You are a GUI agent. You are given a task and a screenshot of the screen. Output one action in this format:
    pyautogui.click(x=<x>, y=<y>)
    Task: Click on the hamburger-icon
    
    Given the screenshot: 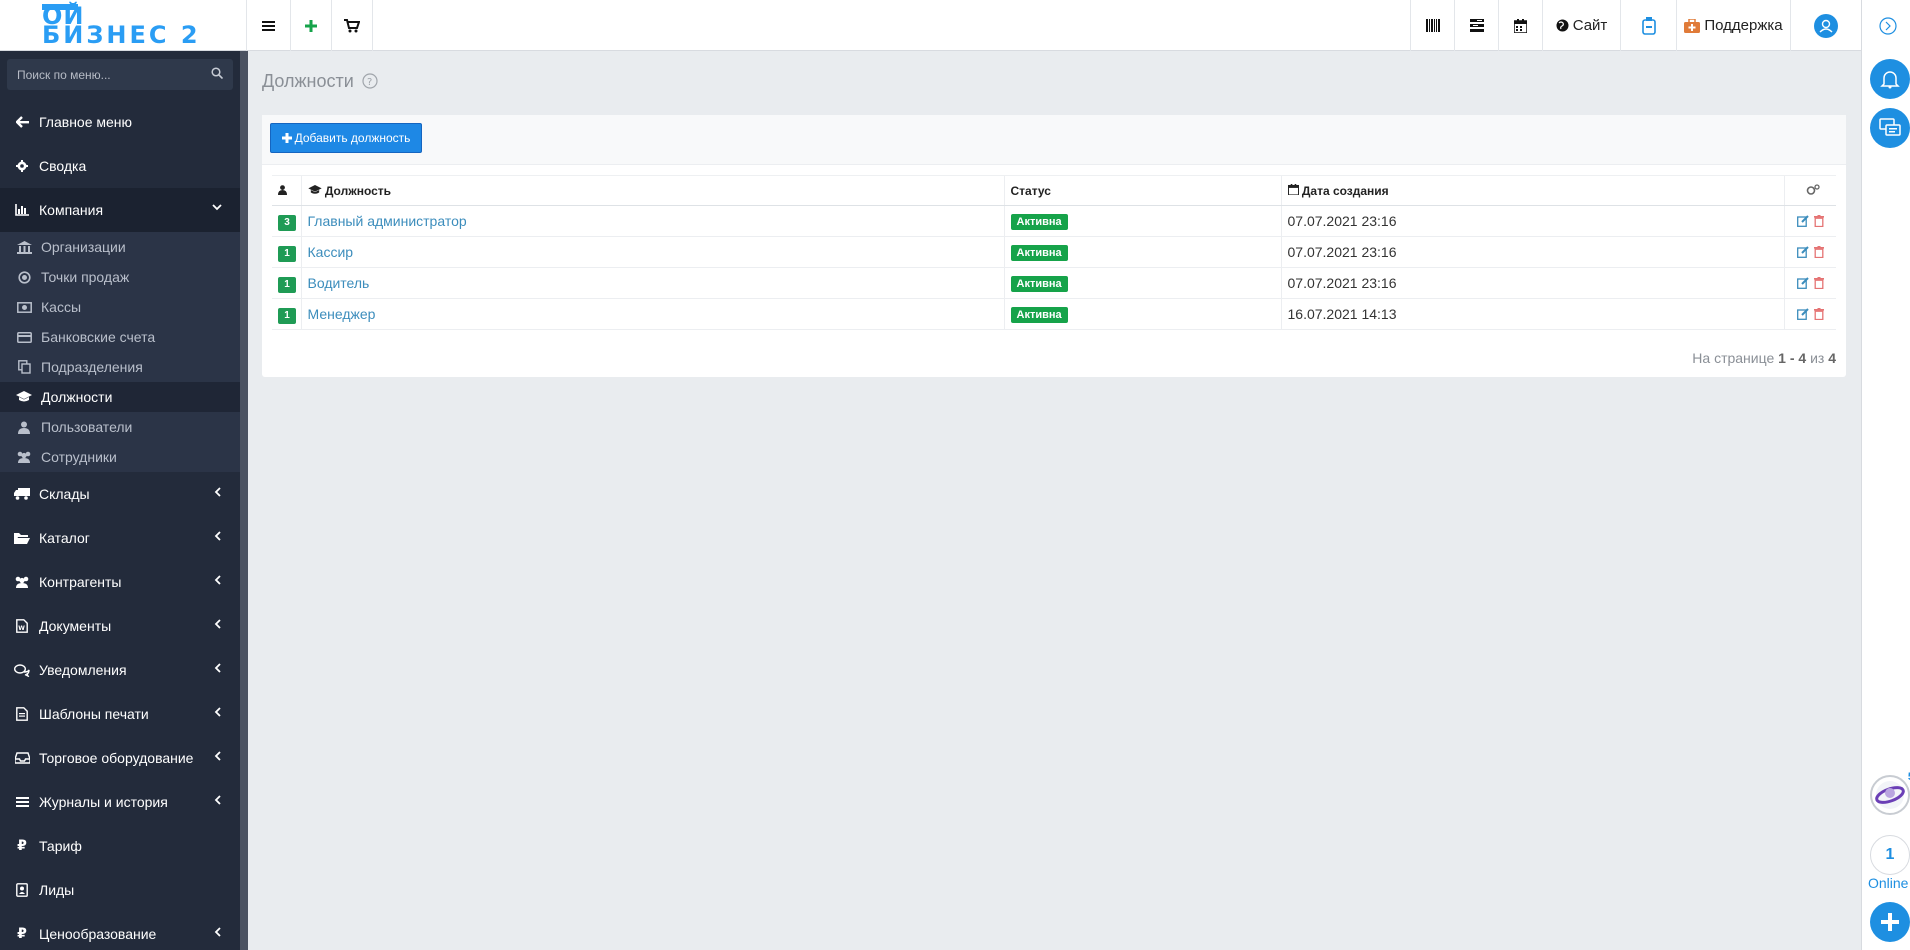 What is the action you would take?
    pyautogui.click(x=268, y=25)
    